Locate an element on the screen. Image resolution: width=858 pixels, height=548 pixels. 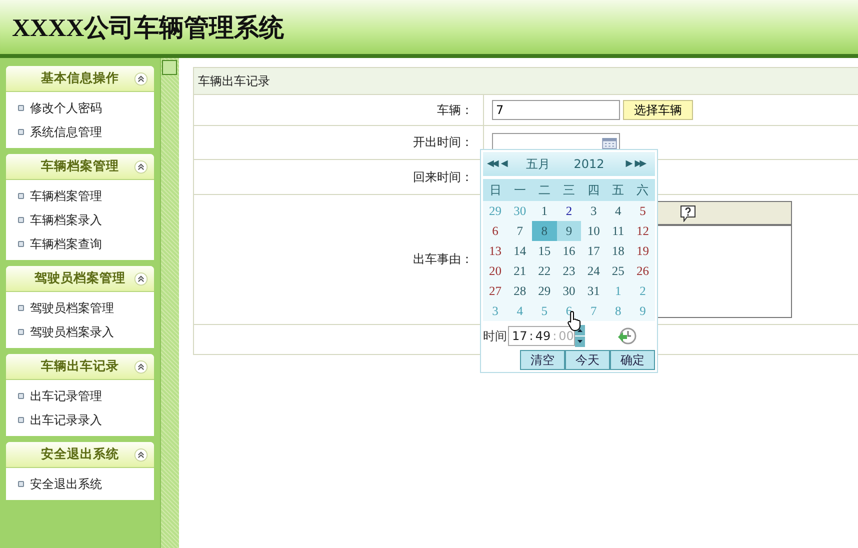
calendar-day: 7 is located at coordinates (520, 231).